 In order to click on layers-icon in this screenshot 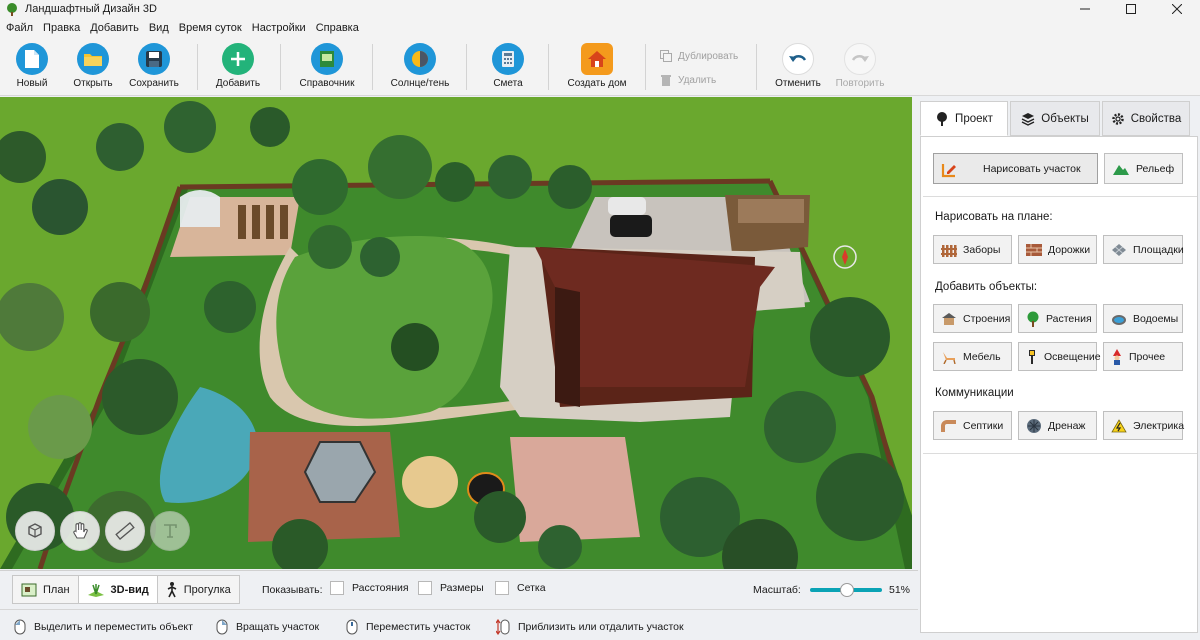, I will do `click(1028, 119)`.